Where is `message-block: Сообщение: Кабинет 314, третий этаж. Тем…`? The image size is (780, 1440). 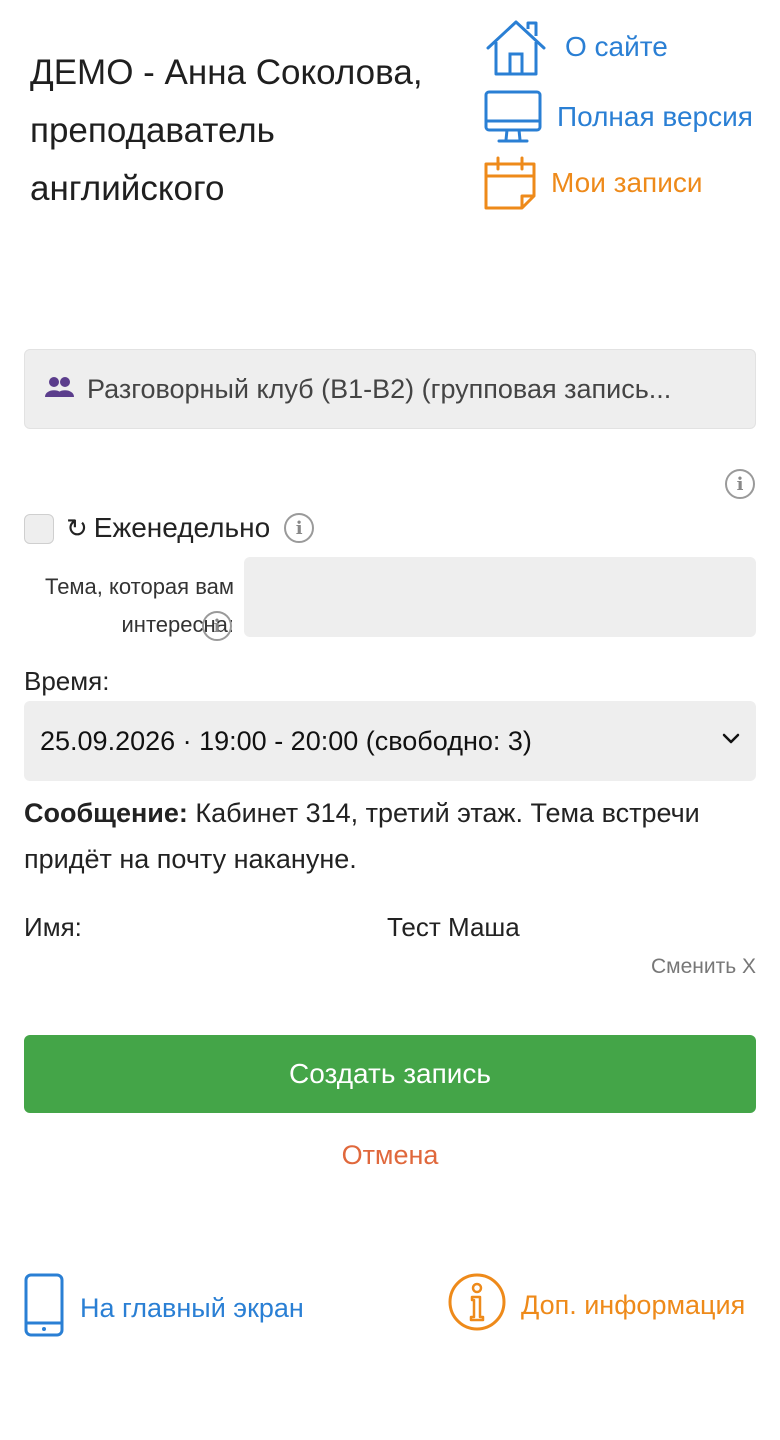
message-block: Сообщение: Кабинет 314, третий этаж. Тем… is located at coordinates (394, 836).